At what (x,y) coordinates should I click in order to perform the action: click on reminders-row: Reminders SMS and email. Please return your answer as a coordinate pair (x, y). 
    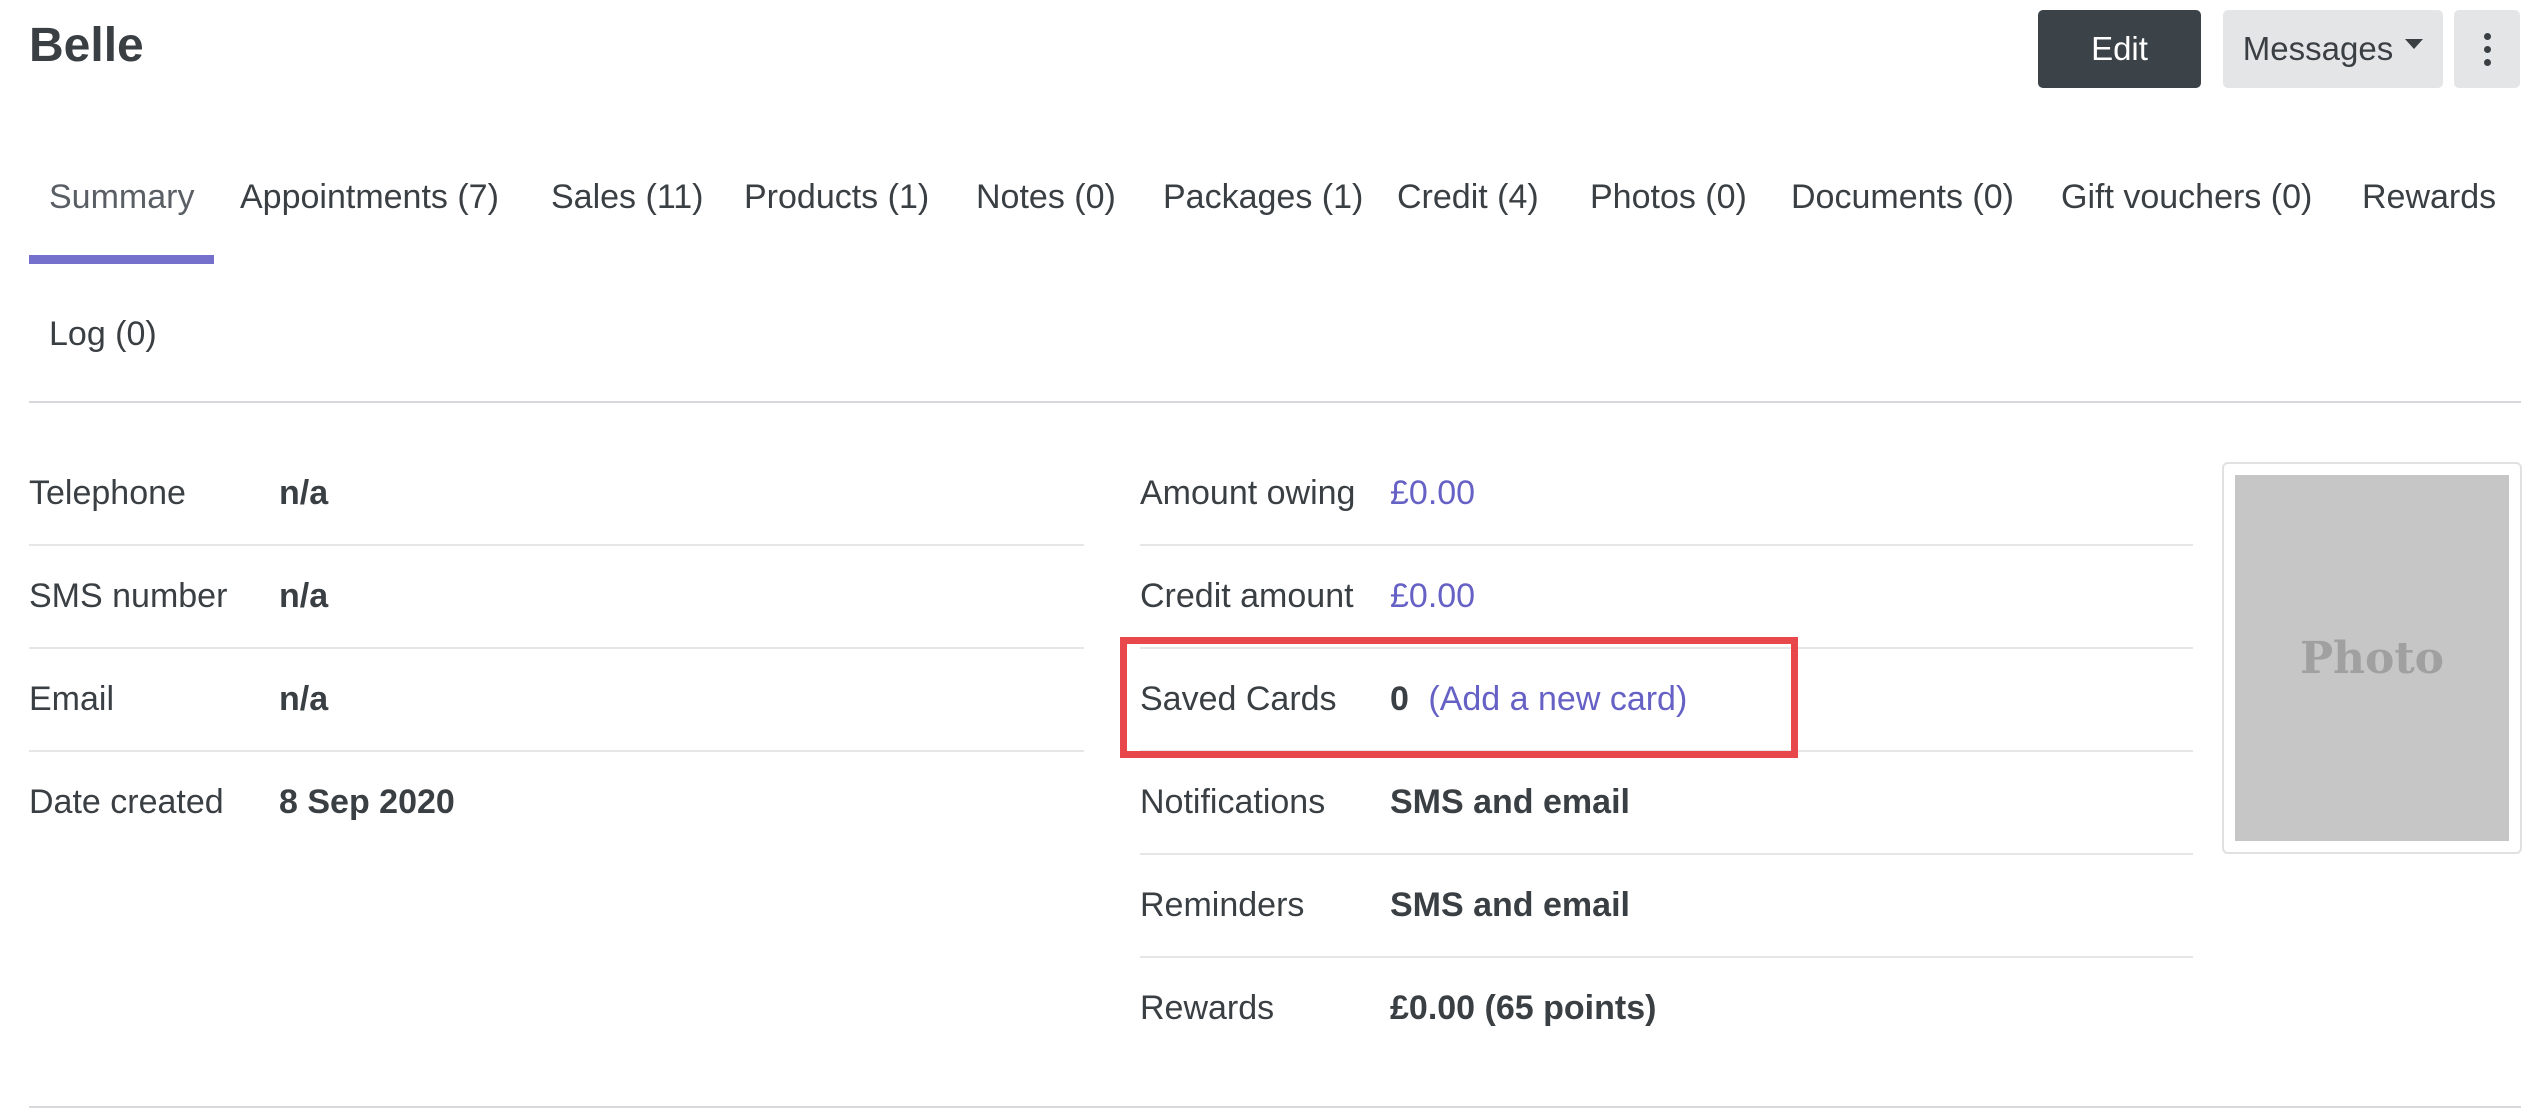
    Looking at the image, I should click on (1666, 906).